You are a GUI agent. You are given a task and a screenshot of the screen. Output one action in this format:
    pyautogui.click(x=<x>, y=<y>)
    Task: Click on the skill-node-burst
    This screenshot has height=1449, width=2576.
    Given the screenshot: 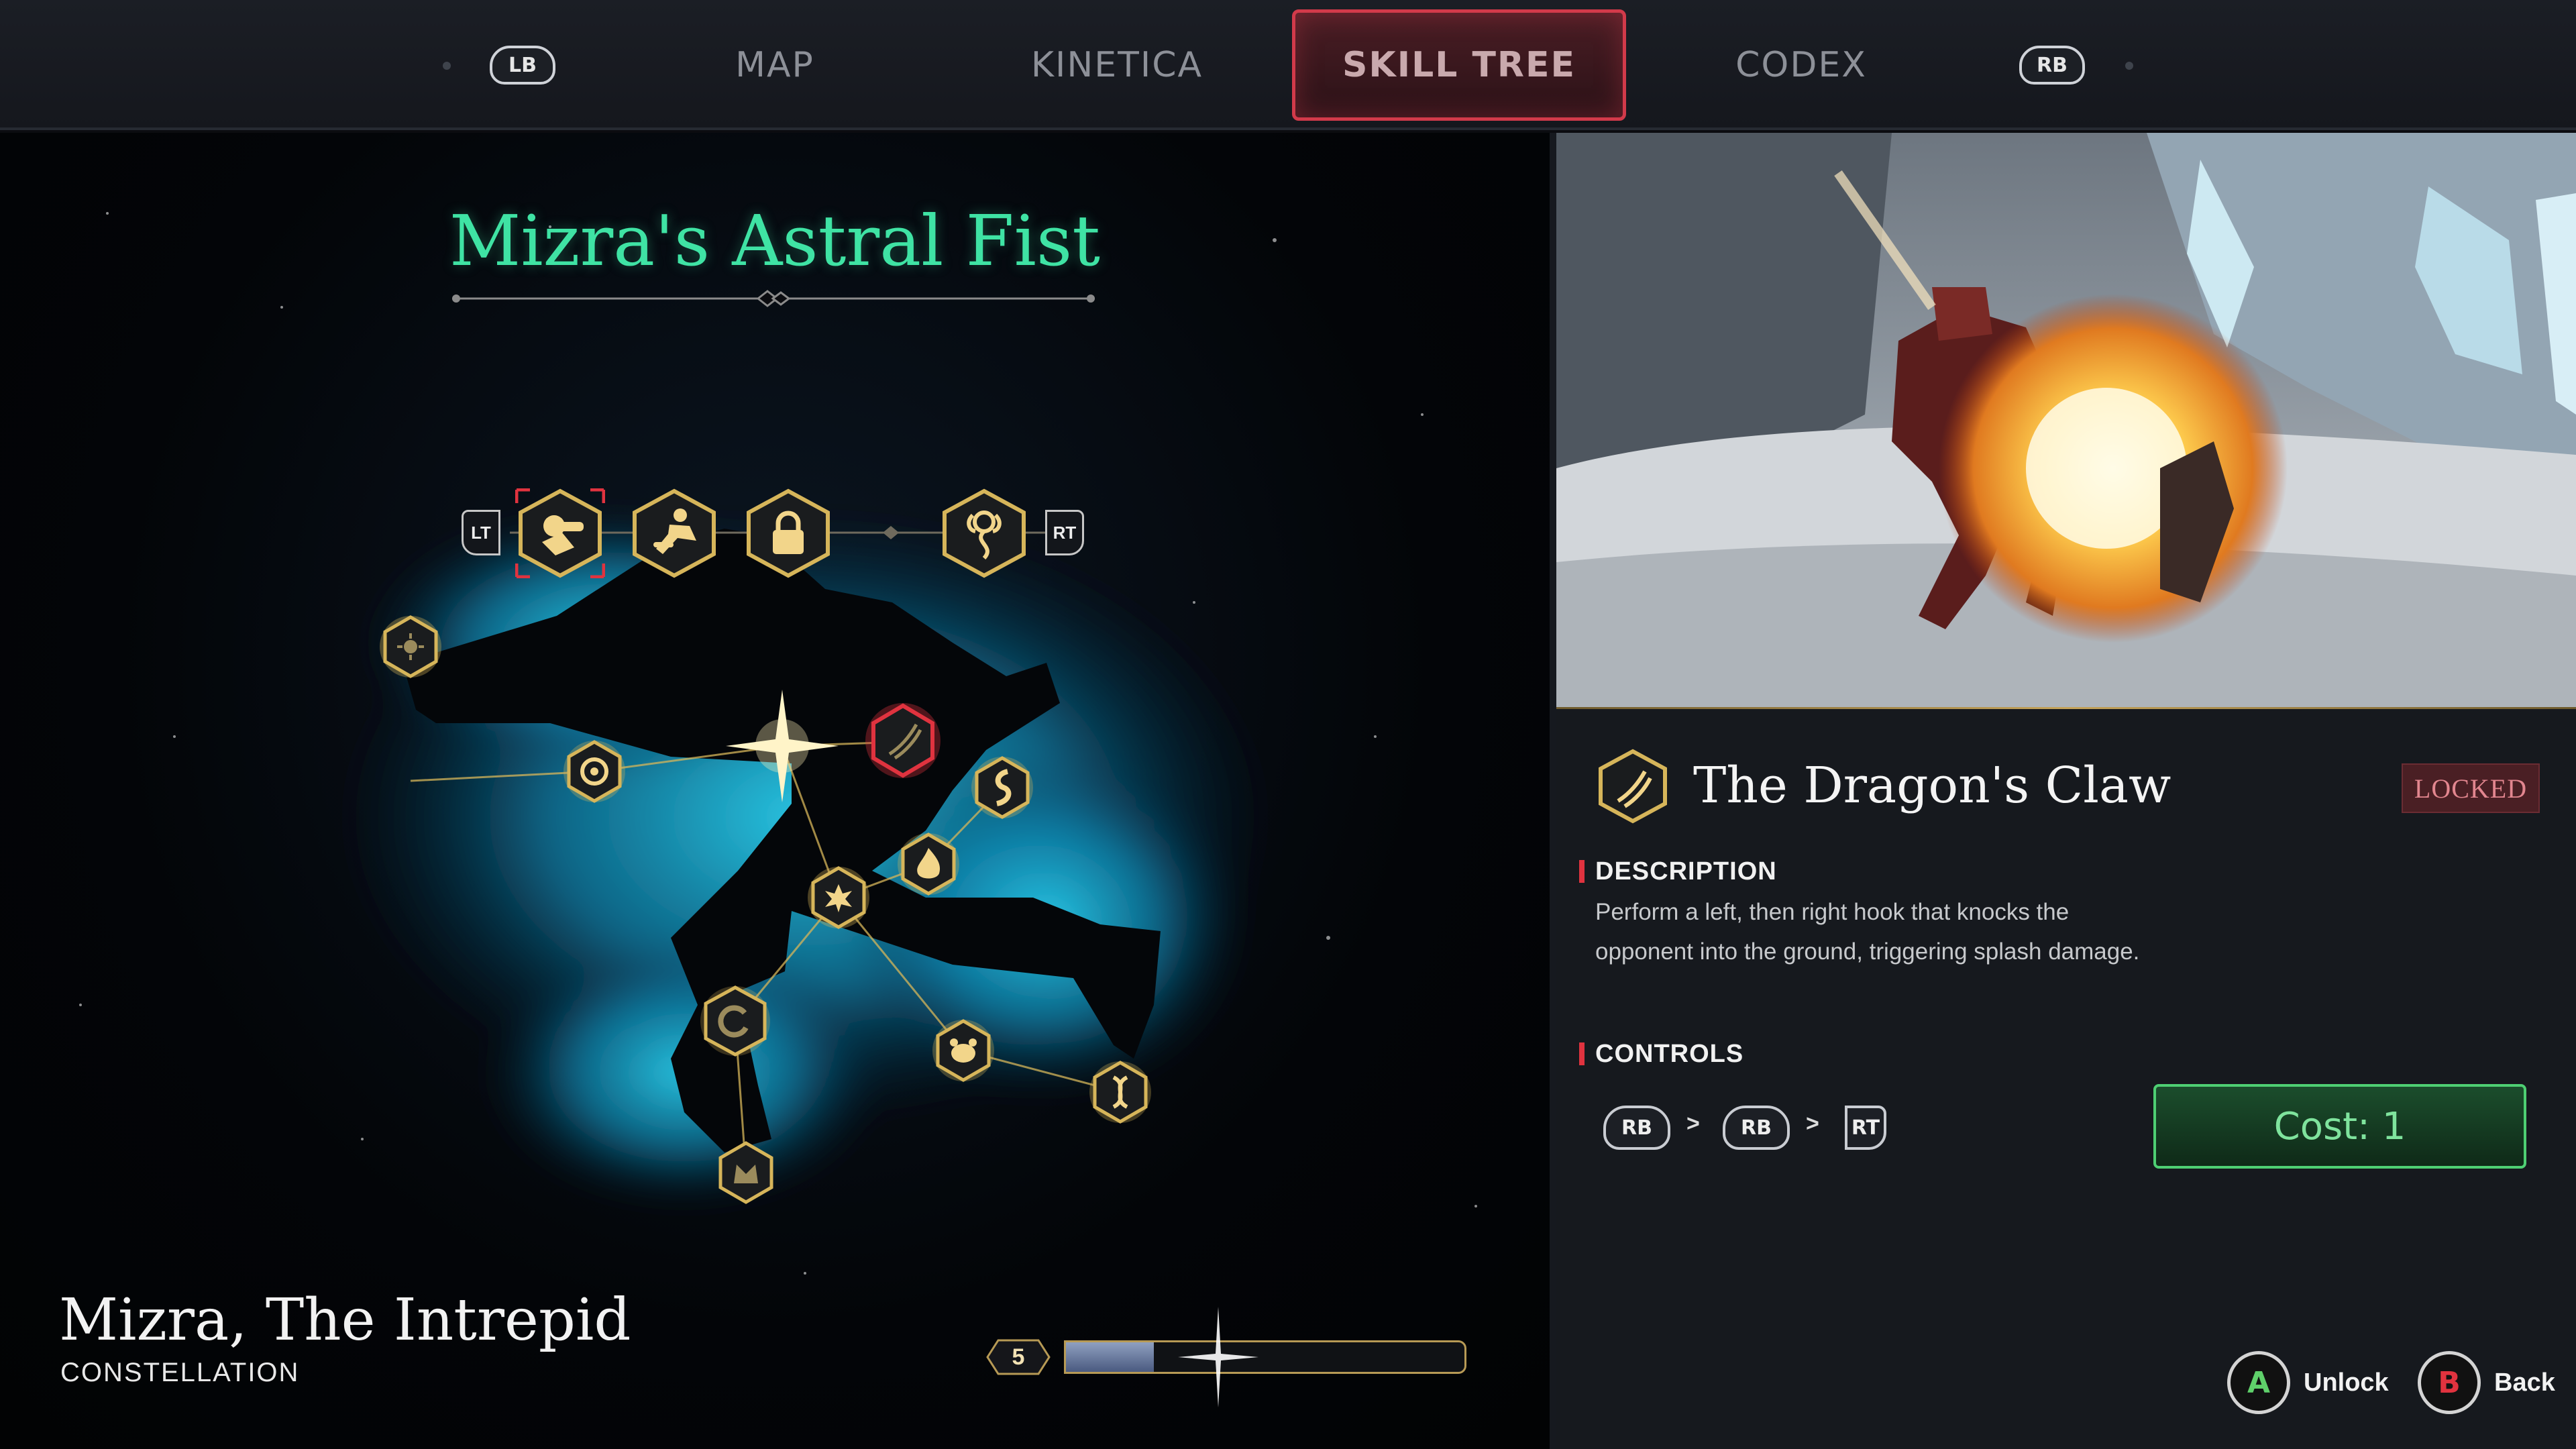 What is the action you would take?
    pyautogui.click(x=838, y=897)
    